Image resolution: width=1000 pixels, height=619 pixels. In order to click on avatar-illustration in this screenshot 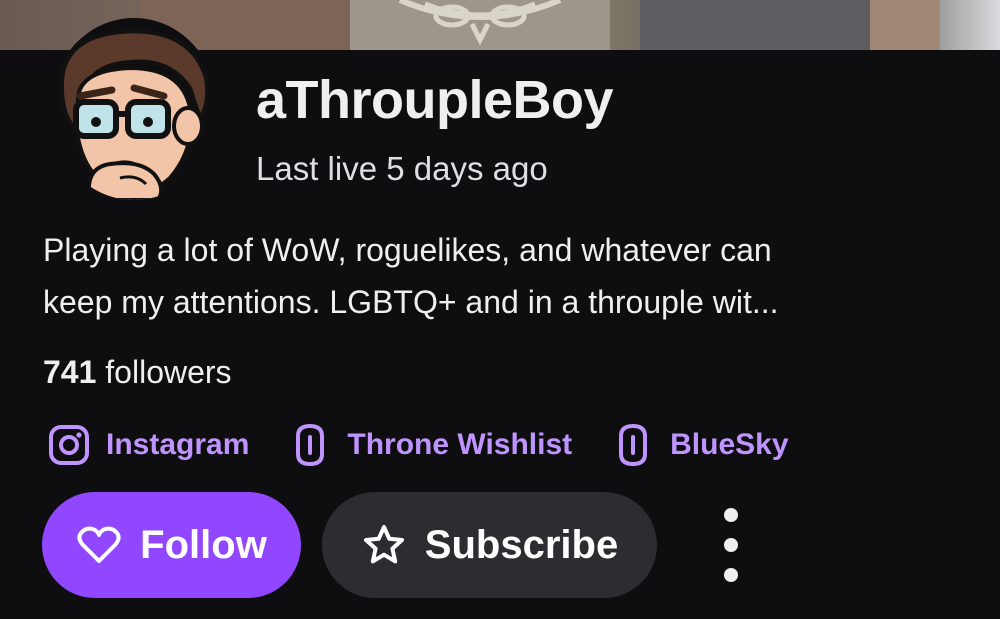, I will do `click(134, 109)`.